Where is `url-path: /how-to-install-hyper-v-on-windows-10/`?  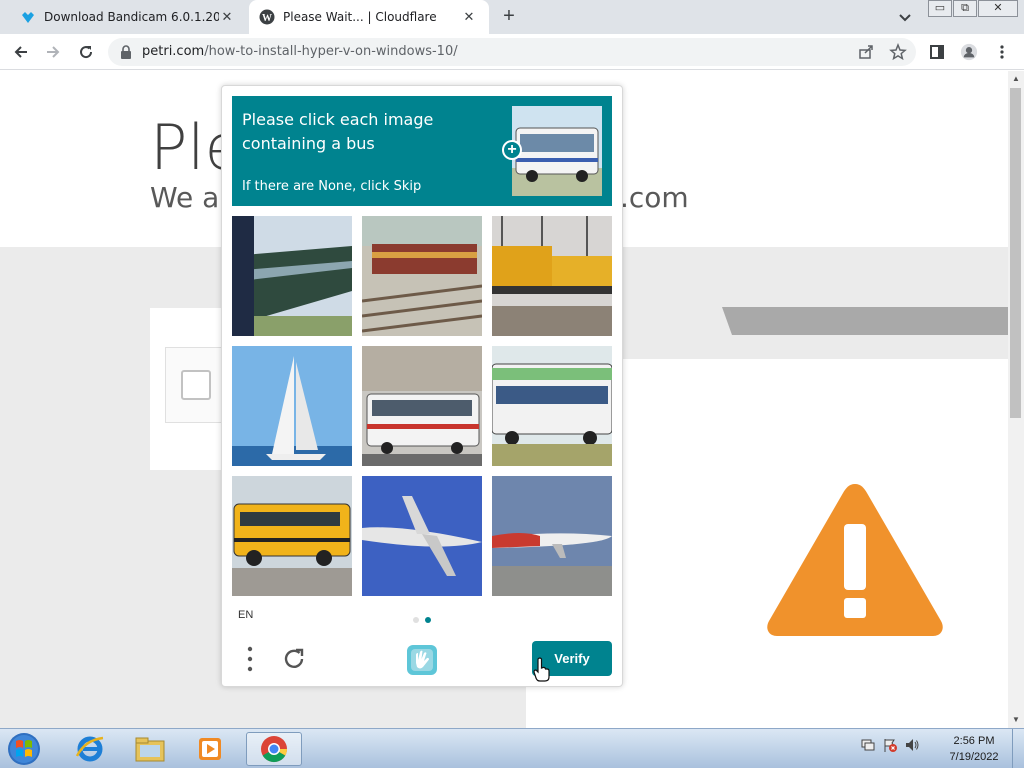
url-path: /how-to-install-hyper-v-on-windows-10/ is located at coordinates (331, 51).